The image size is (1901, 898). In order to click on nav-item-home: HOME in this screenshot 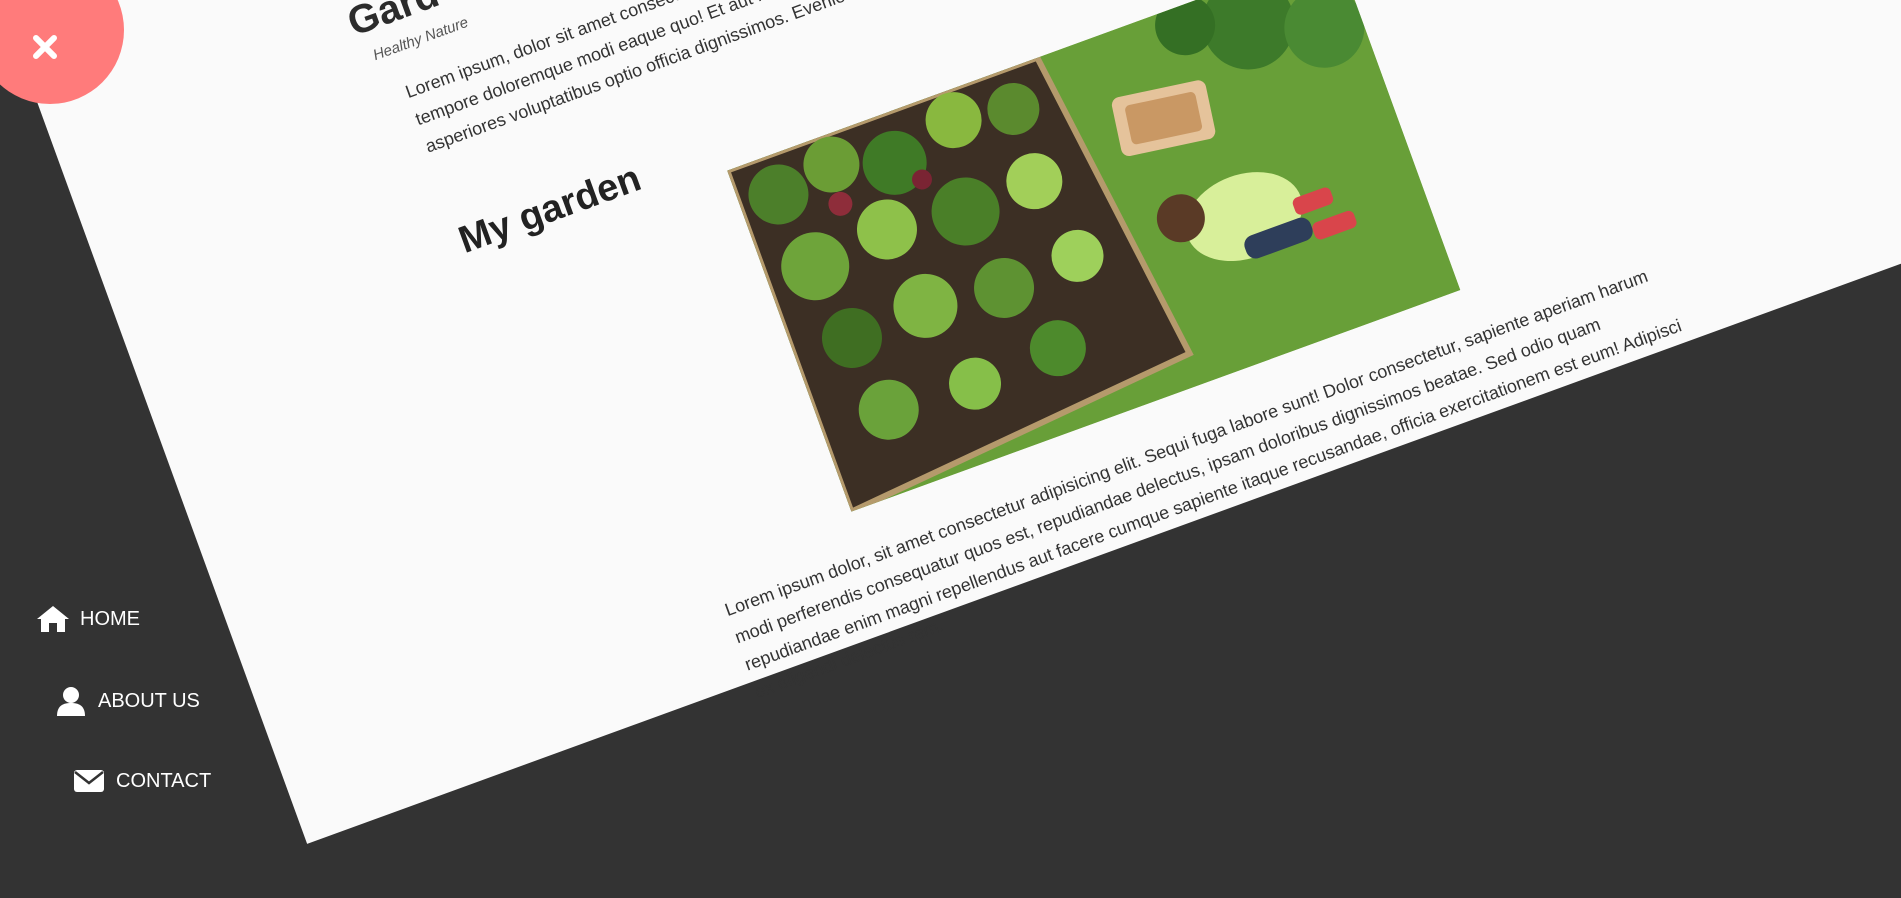, I will do `click(88, 619)`.